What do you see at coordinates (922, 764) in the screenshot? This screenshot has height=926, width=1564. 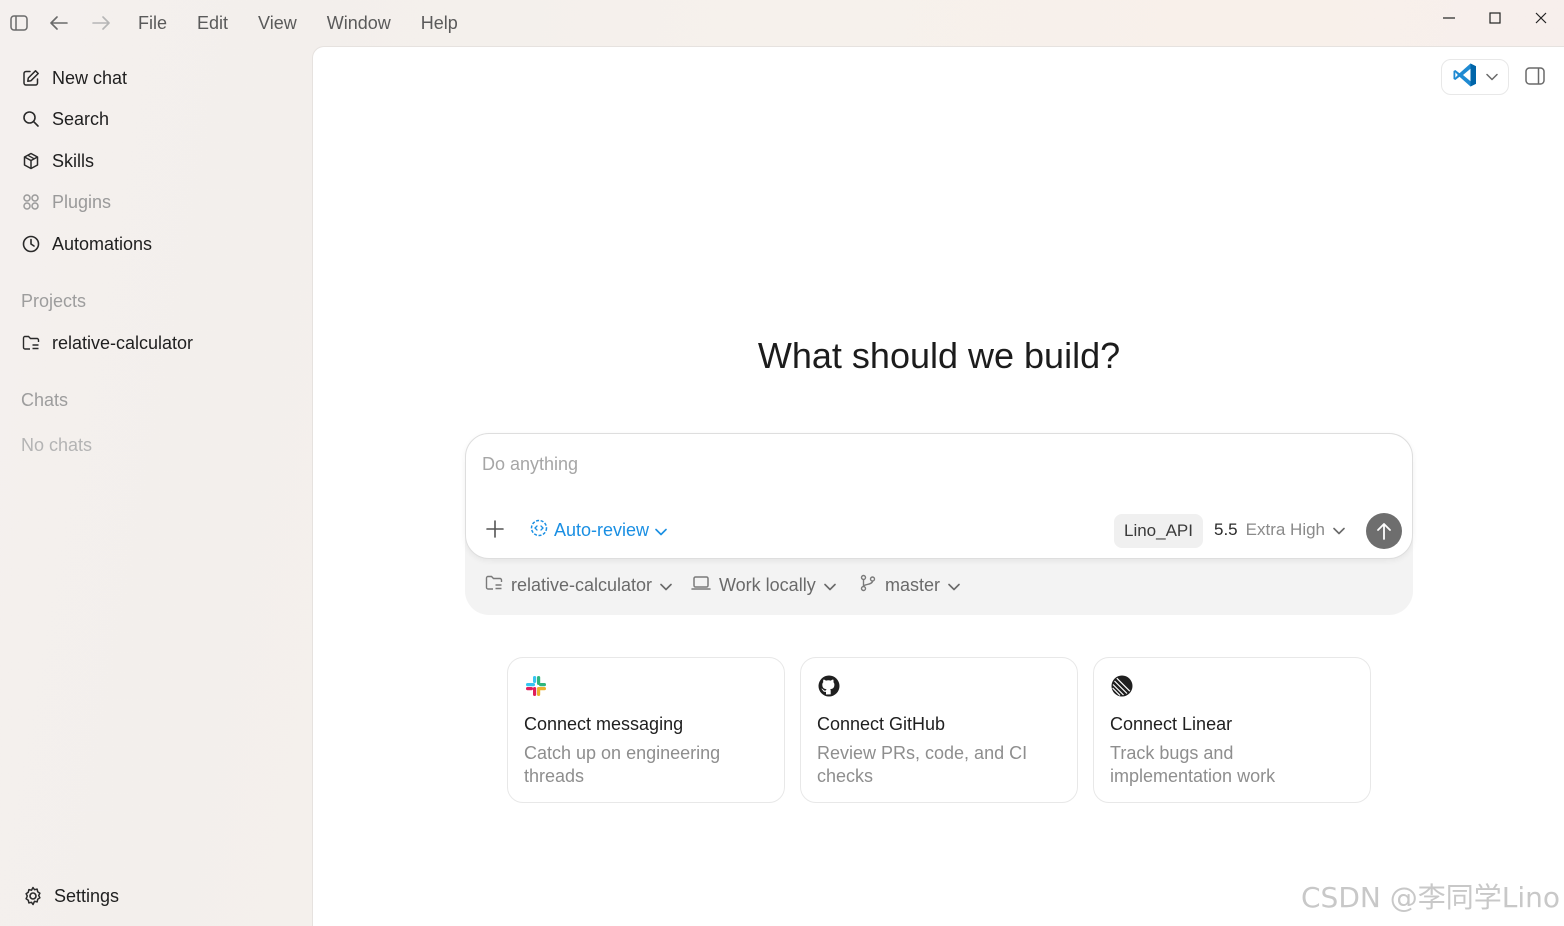 I see `card-description: Review PRs, code, and CI checks` at bounding box center [922, 764].